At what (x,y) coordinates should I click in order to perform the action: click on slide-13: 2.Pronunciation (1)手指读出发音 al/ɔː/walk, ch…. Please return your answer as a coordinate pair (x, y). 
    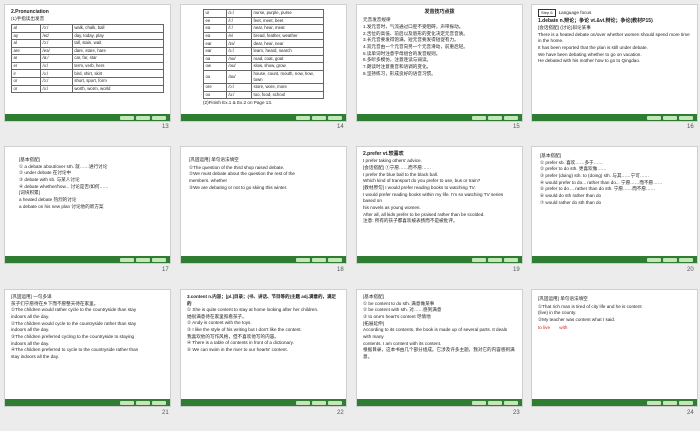
    Looking at the image, I should click on (87, 63).